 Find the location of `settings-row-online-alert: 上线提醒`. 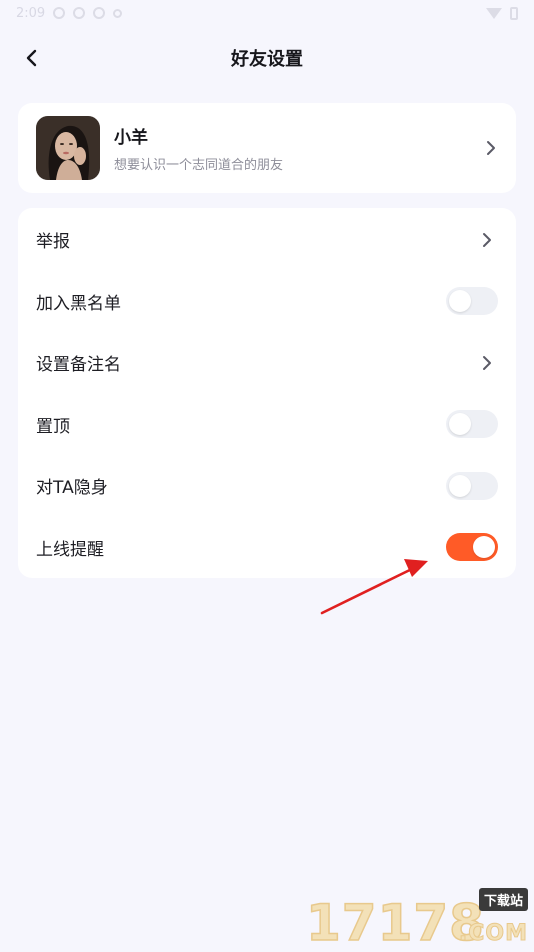

settings-row-online-alert: 上线提醒 is located at coordinates (267, 548).